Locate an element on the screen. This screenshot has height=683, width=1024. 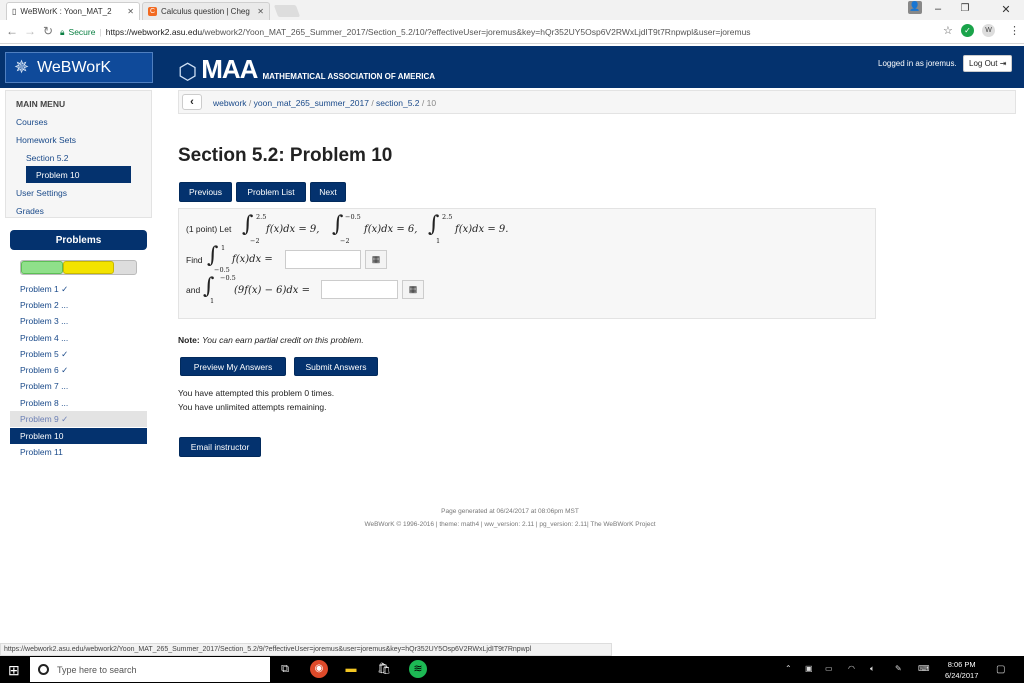
tray-chevron-icon: ⌃ is located at coordinates (788, 668).